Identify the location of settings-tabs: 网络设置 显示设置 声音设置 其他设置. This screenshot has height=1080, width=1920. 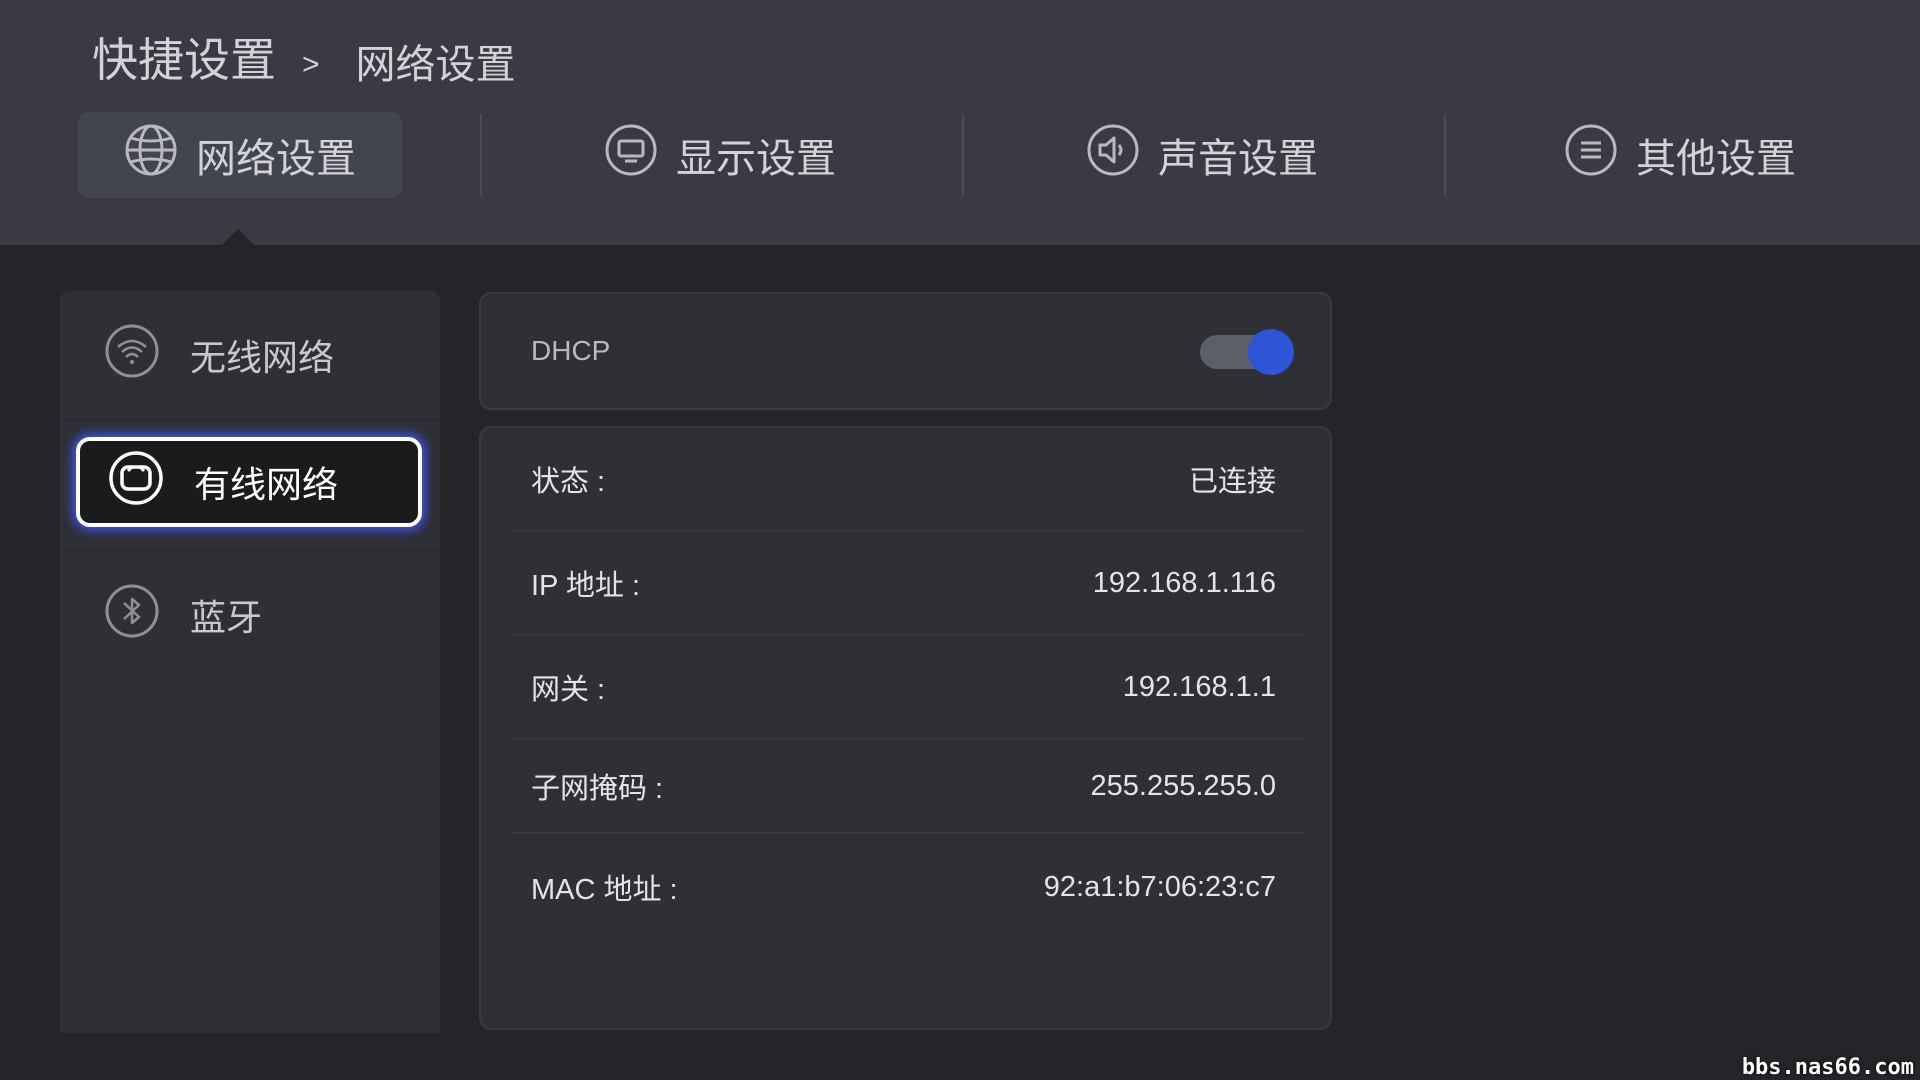
(960, 155).